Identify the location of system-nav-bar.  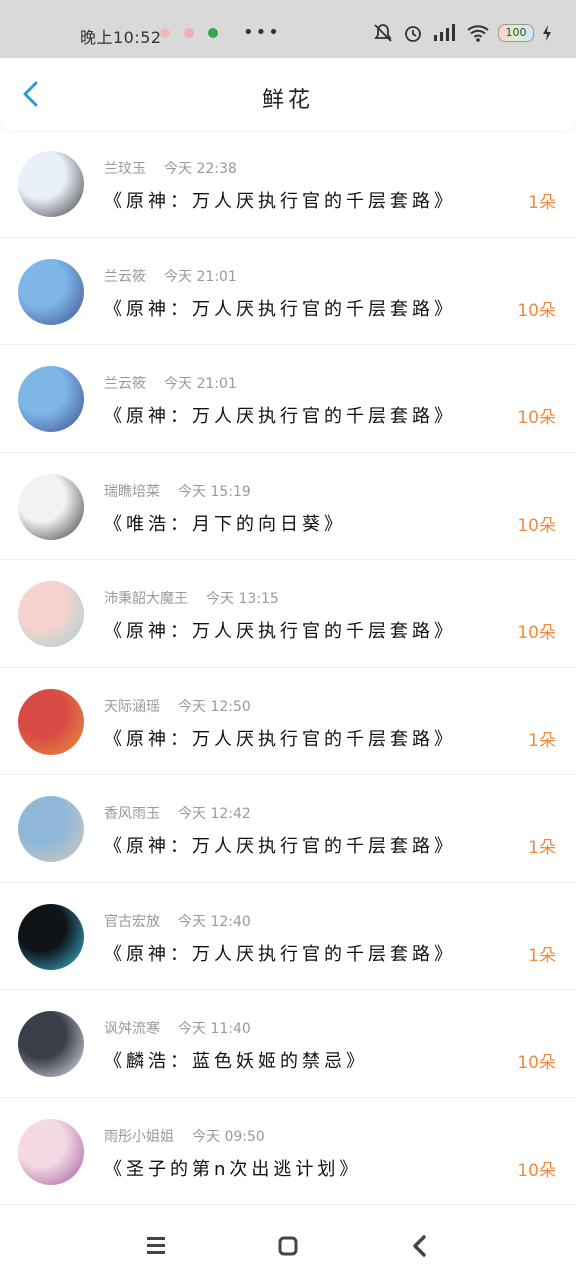
(288, 1245).